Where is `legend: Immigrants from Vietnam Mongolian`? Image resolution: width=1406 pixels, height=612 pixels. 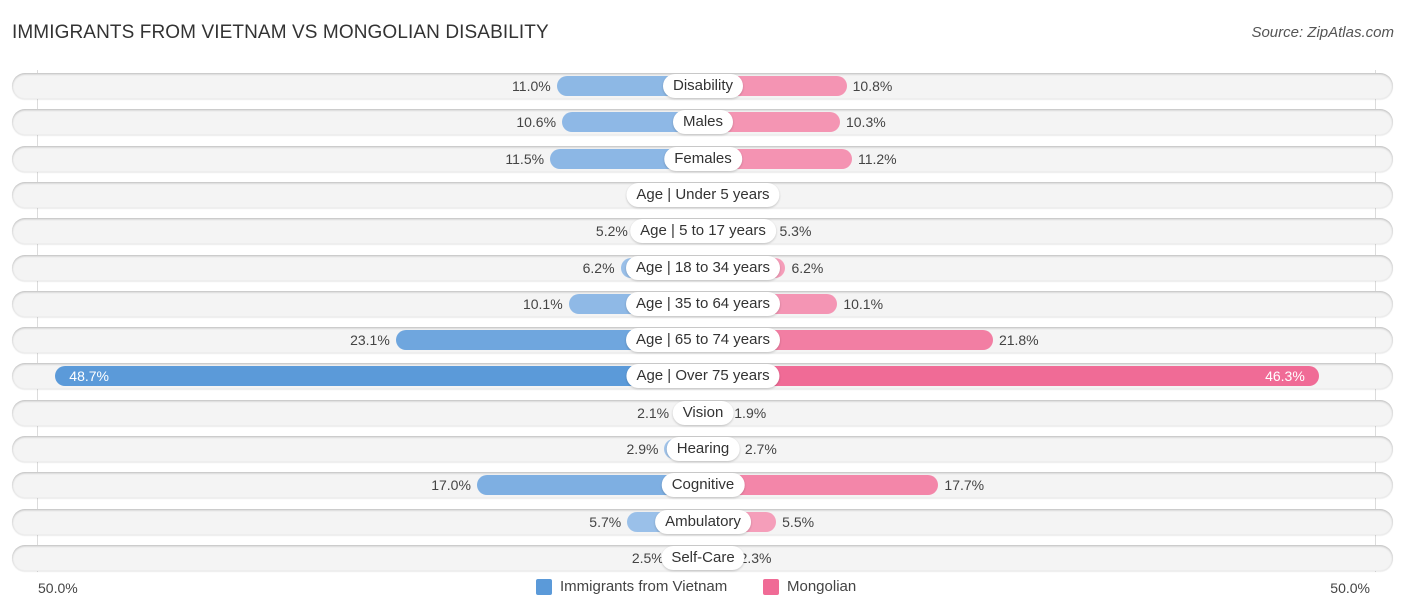 legend: Immigrants from Vietnam Mongolian is located at coordinates (703, 589).